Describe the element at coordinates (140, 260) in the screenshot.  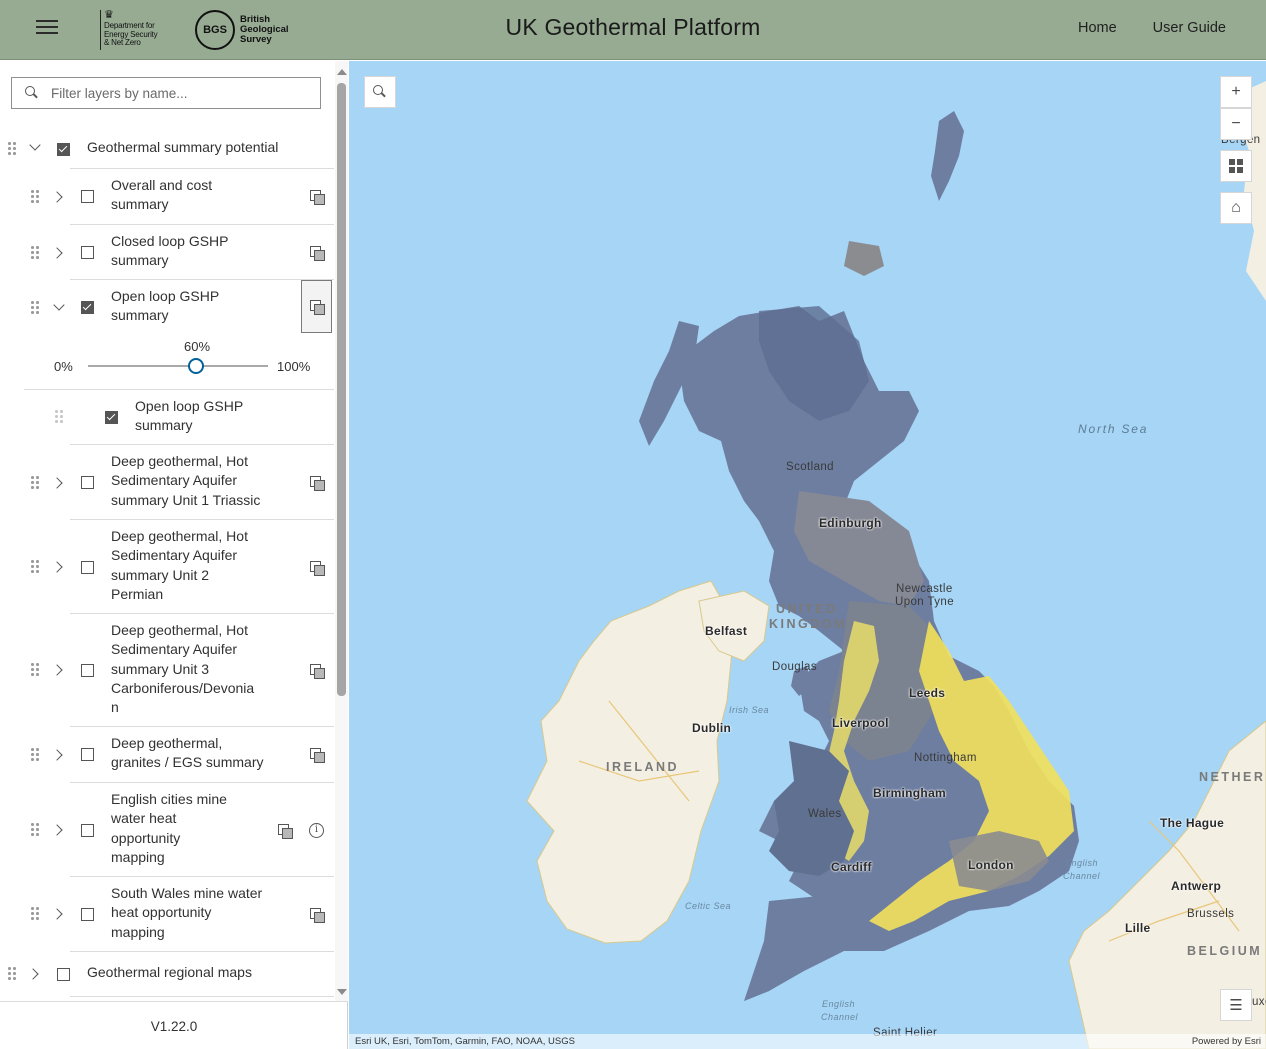
I see `layer-label: summary` at that location.